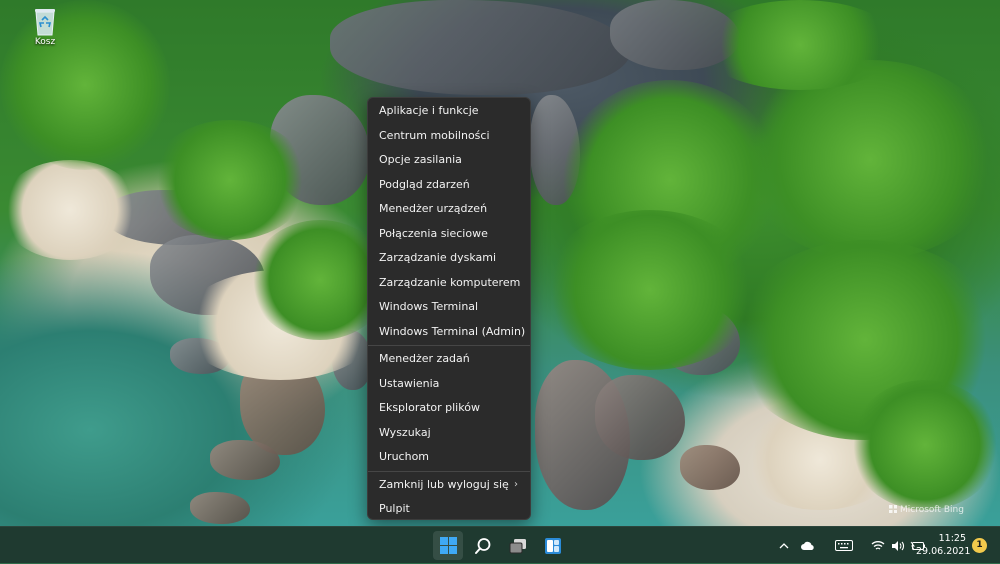  What do you see at coordinates (45, 42) in the screenshot?
I see `recycle-bin-label: Kosz` at bounding box center [45, 42].